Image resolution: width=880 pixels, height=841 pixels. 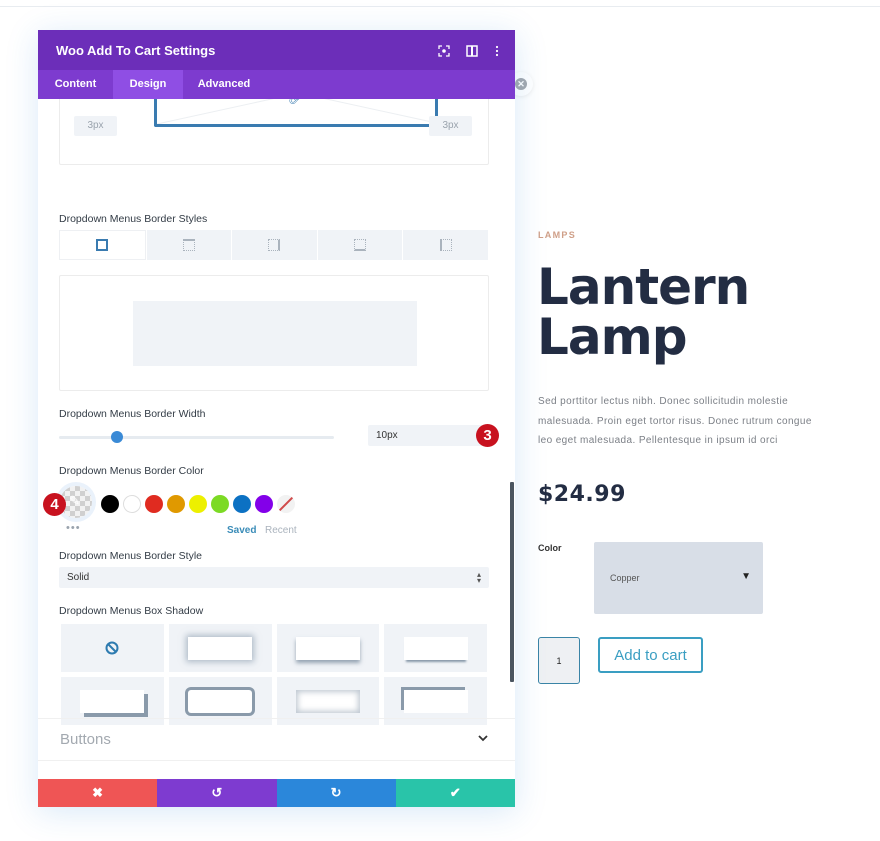 What do you see at coordinates (54, 504) in the screenshot?
I see `annotation-badge-4: 4` at bounding box center [54, 504].